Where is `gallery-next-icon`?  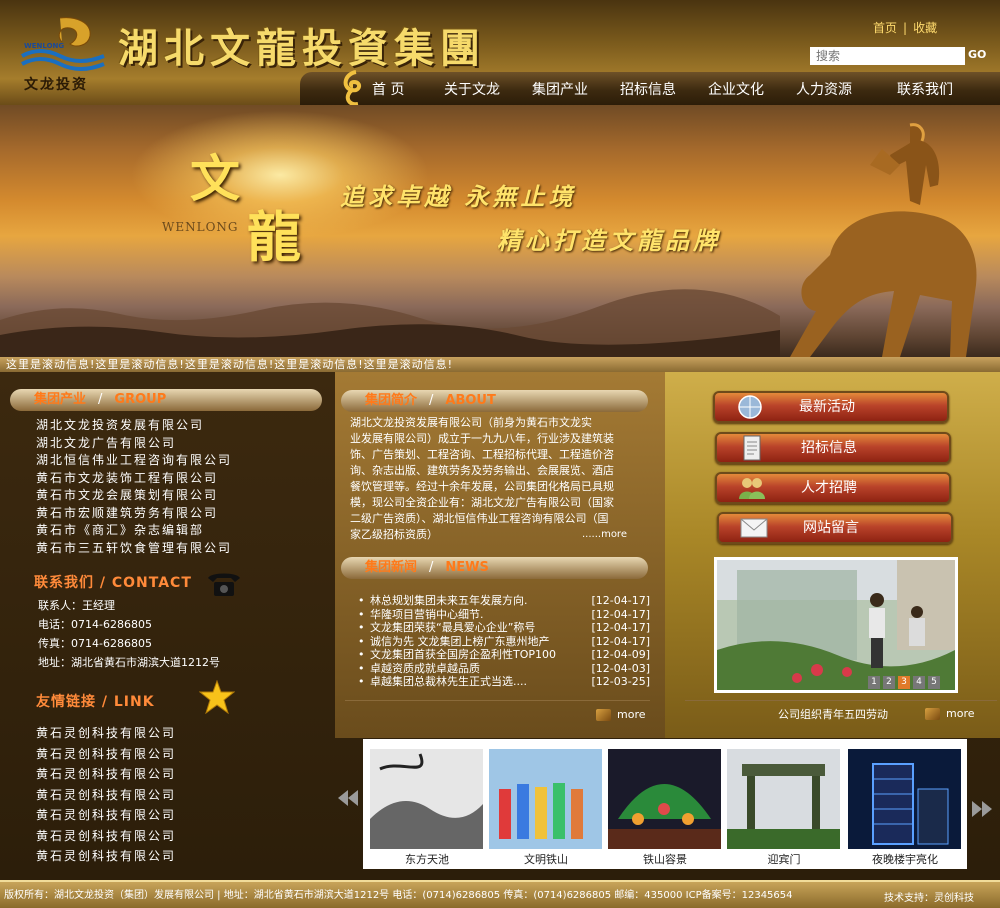 gallery-next-icon is located at coordinates (982, 809).